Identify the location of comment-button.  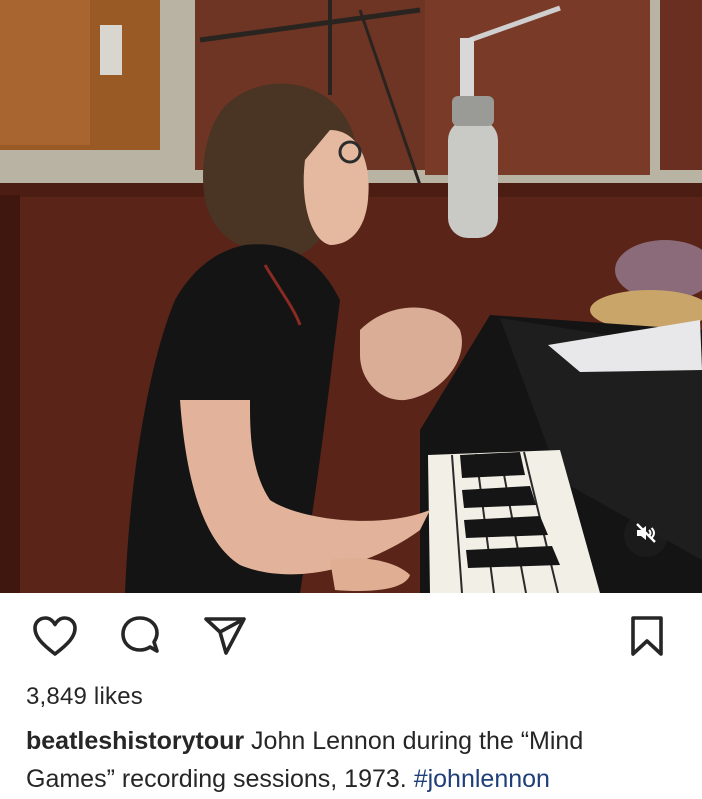
(140, 638).